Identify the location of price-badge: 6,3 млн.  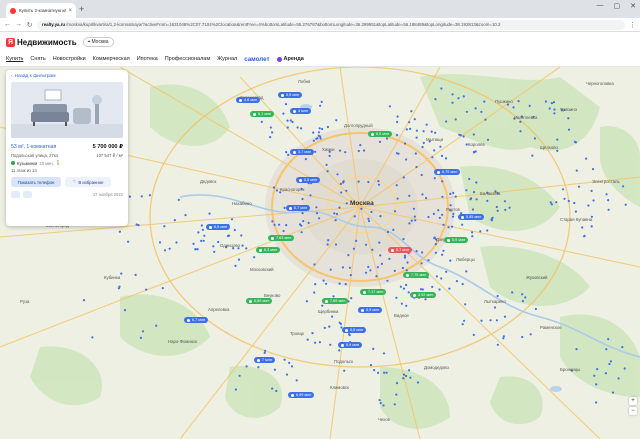
(268, 250).